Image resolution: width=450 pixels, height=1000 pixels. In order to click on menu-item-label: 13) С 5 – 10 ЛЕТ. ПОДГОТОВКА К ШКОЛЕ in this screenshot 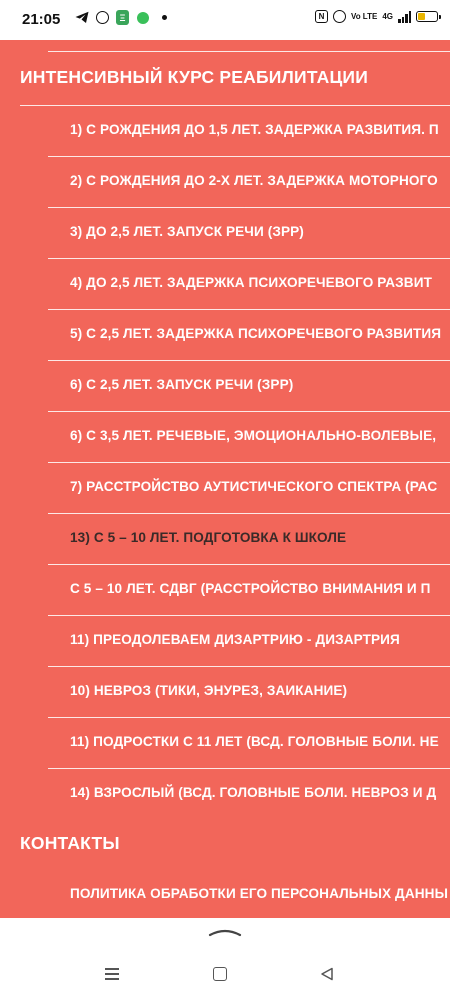, I will do `click(208, 537)`.